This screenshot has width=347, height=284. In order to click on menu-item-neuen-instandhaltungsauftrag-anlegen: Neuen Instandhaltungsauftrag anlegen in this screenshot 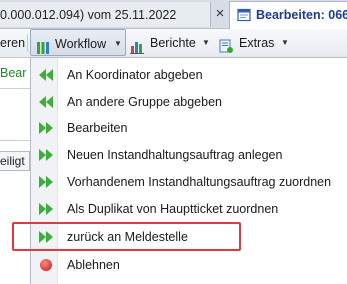, I will do `click(189, 155)`.